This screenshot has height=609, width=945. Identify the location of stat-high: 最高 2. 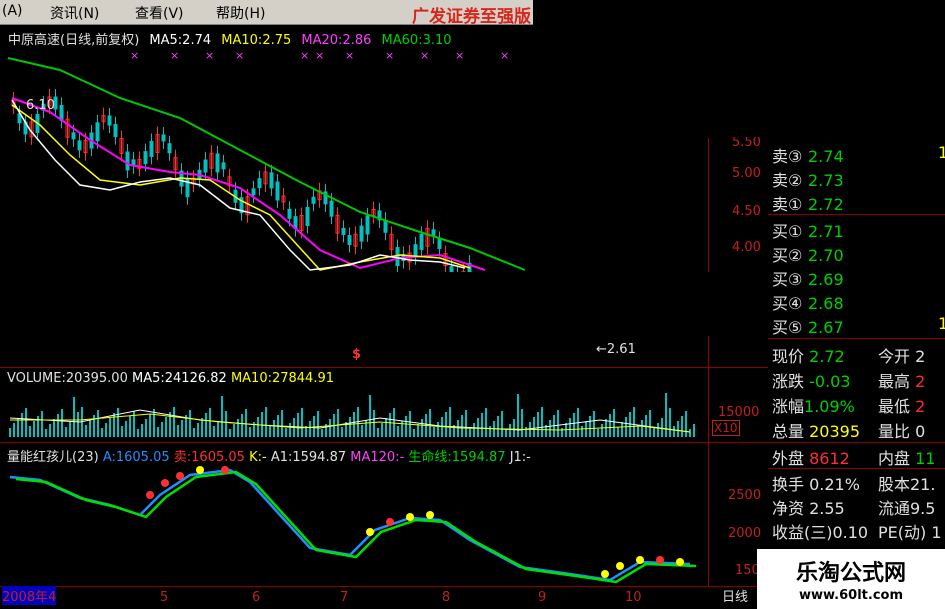
(902, 381).